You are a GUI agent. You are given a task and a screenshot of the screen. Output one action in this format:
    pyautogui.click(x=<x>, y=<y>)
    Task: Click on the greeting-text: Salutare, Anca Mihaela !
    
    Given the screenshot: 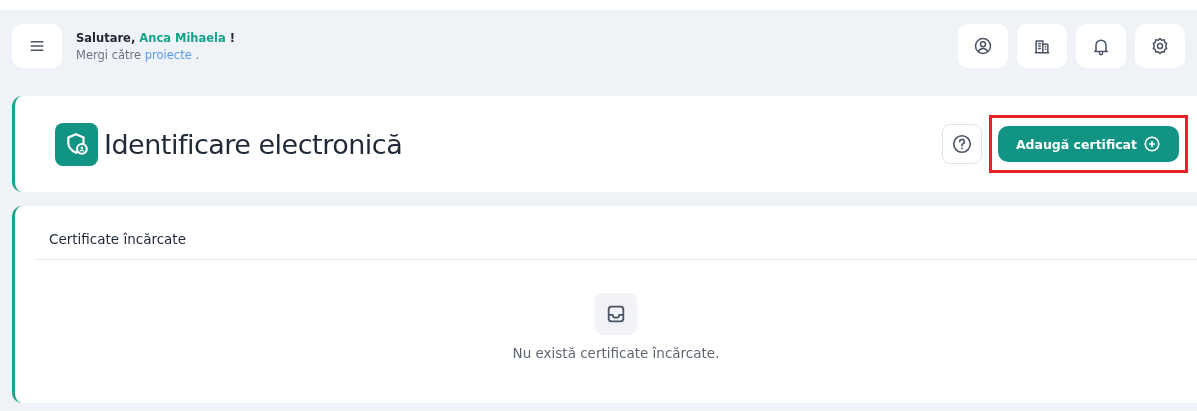 What is the action you would take?
    pyautogui.click(x=156, y=37)
    